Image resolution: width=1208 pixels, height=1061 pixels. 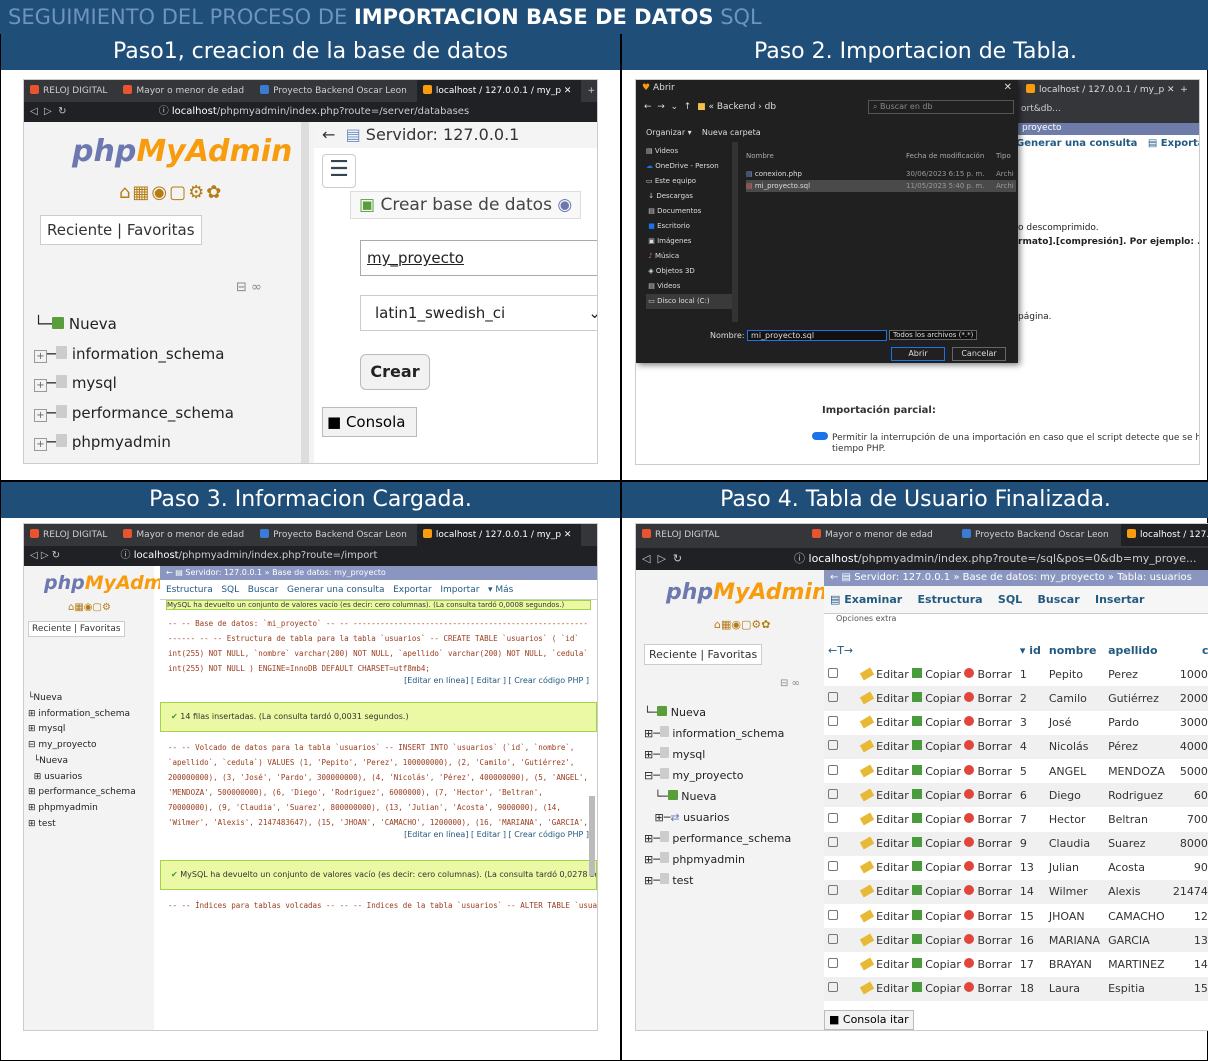 What do you see at coordinates (478, 258) in the screenshot?
I see `db-name-input: my_proyecto` at bounding box center [478, 258].